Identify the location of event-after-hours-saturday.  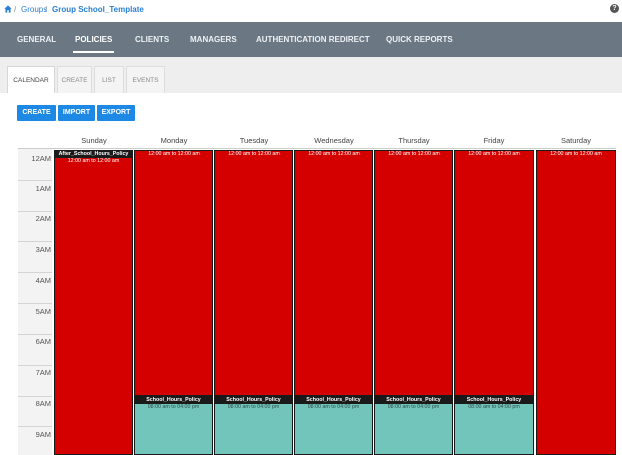
(576, 302).